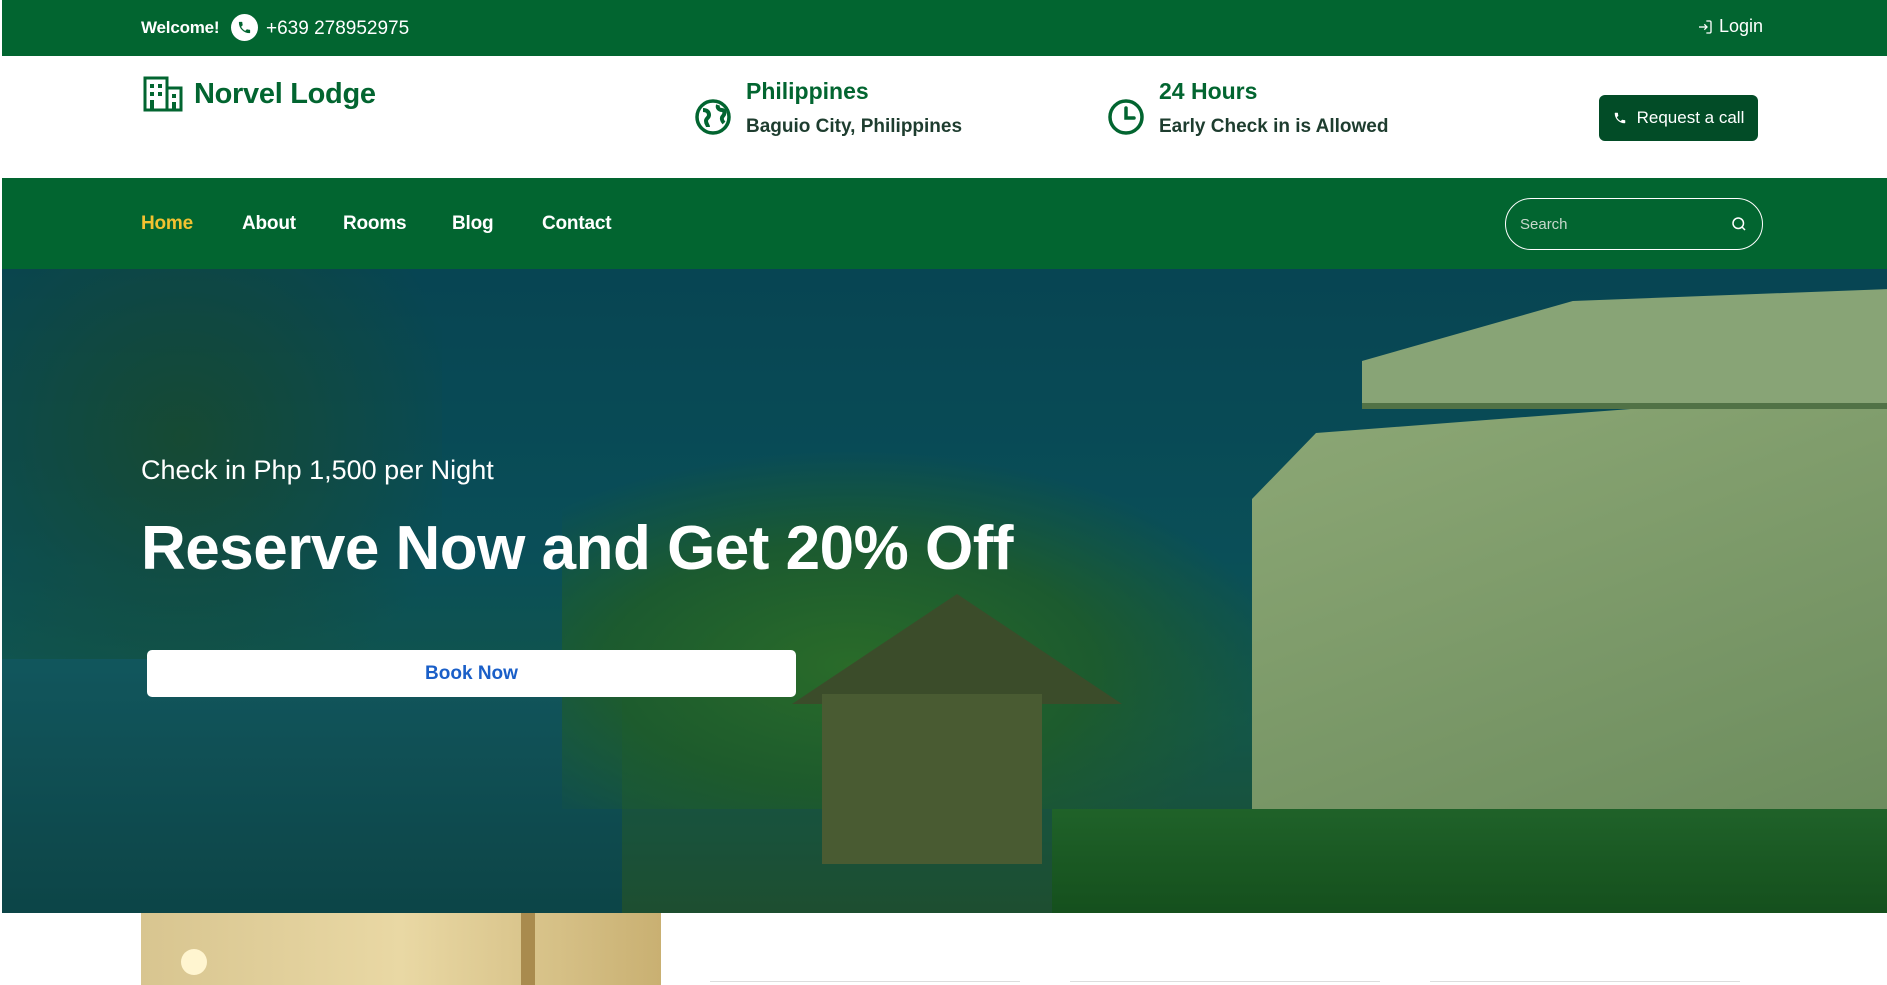  What do you see at coordinates (180, 27) in the screenshot?
I see `welcome-text: Welcome!` at bounding box center [180, 27].